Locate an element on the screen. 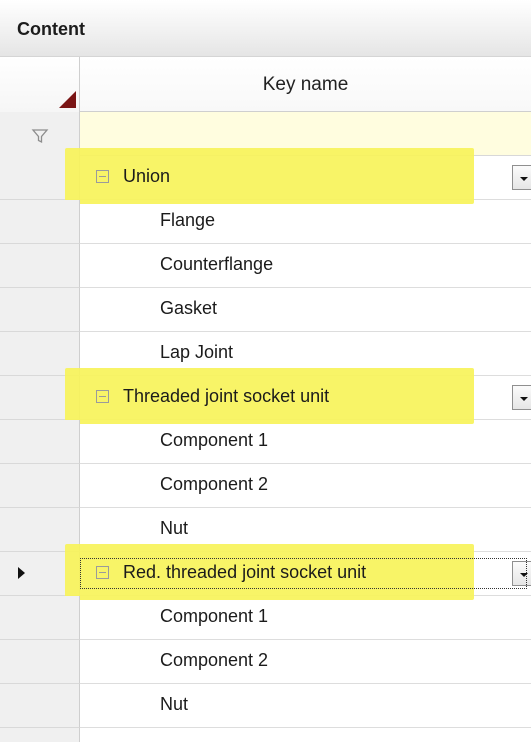 The image size is (531, 742). child-label: Flange is located at coordinates (188, 220).